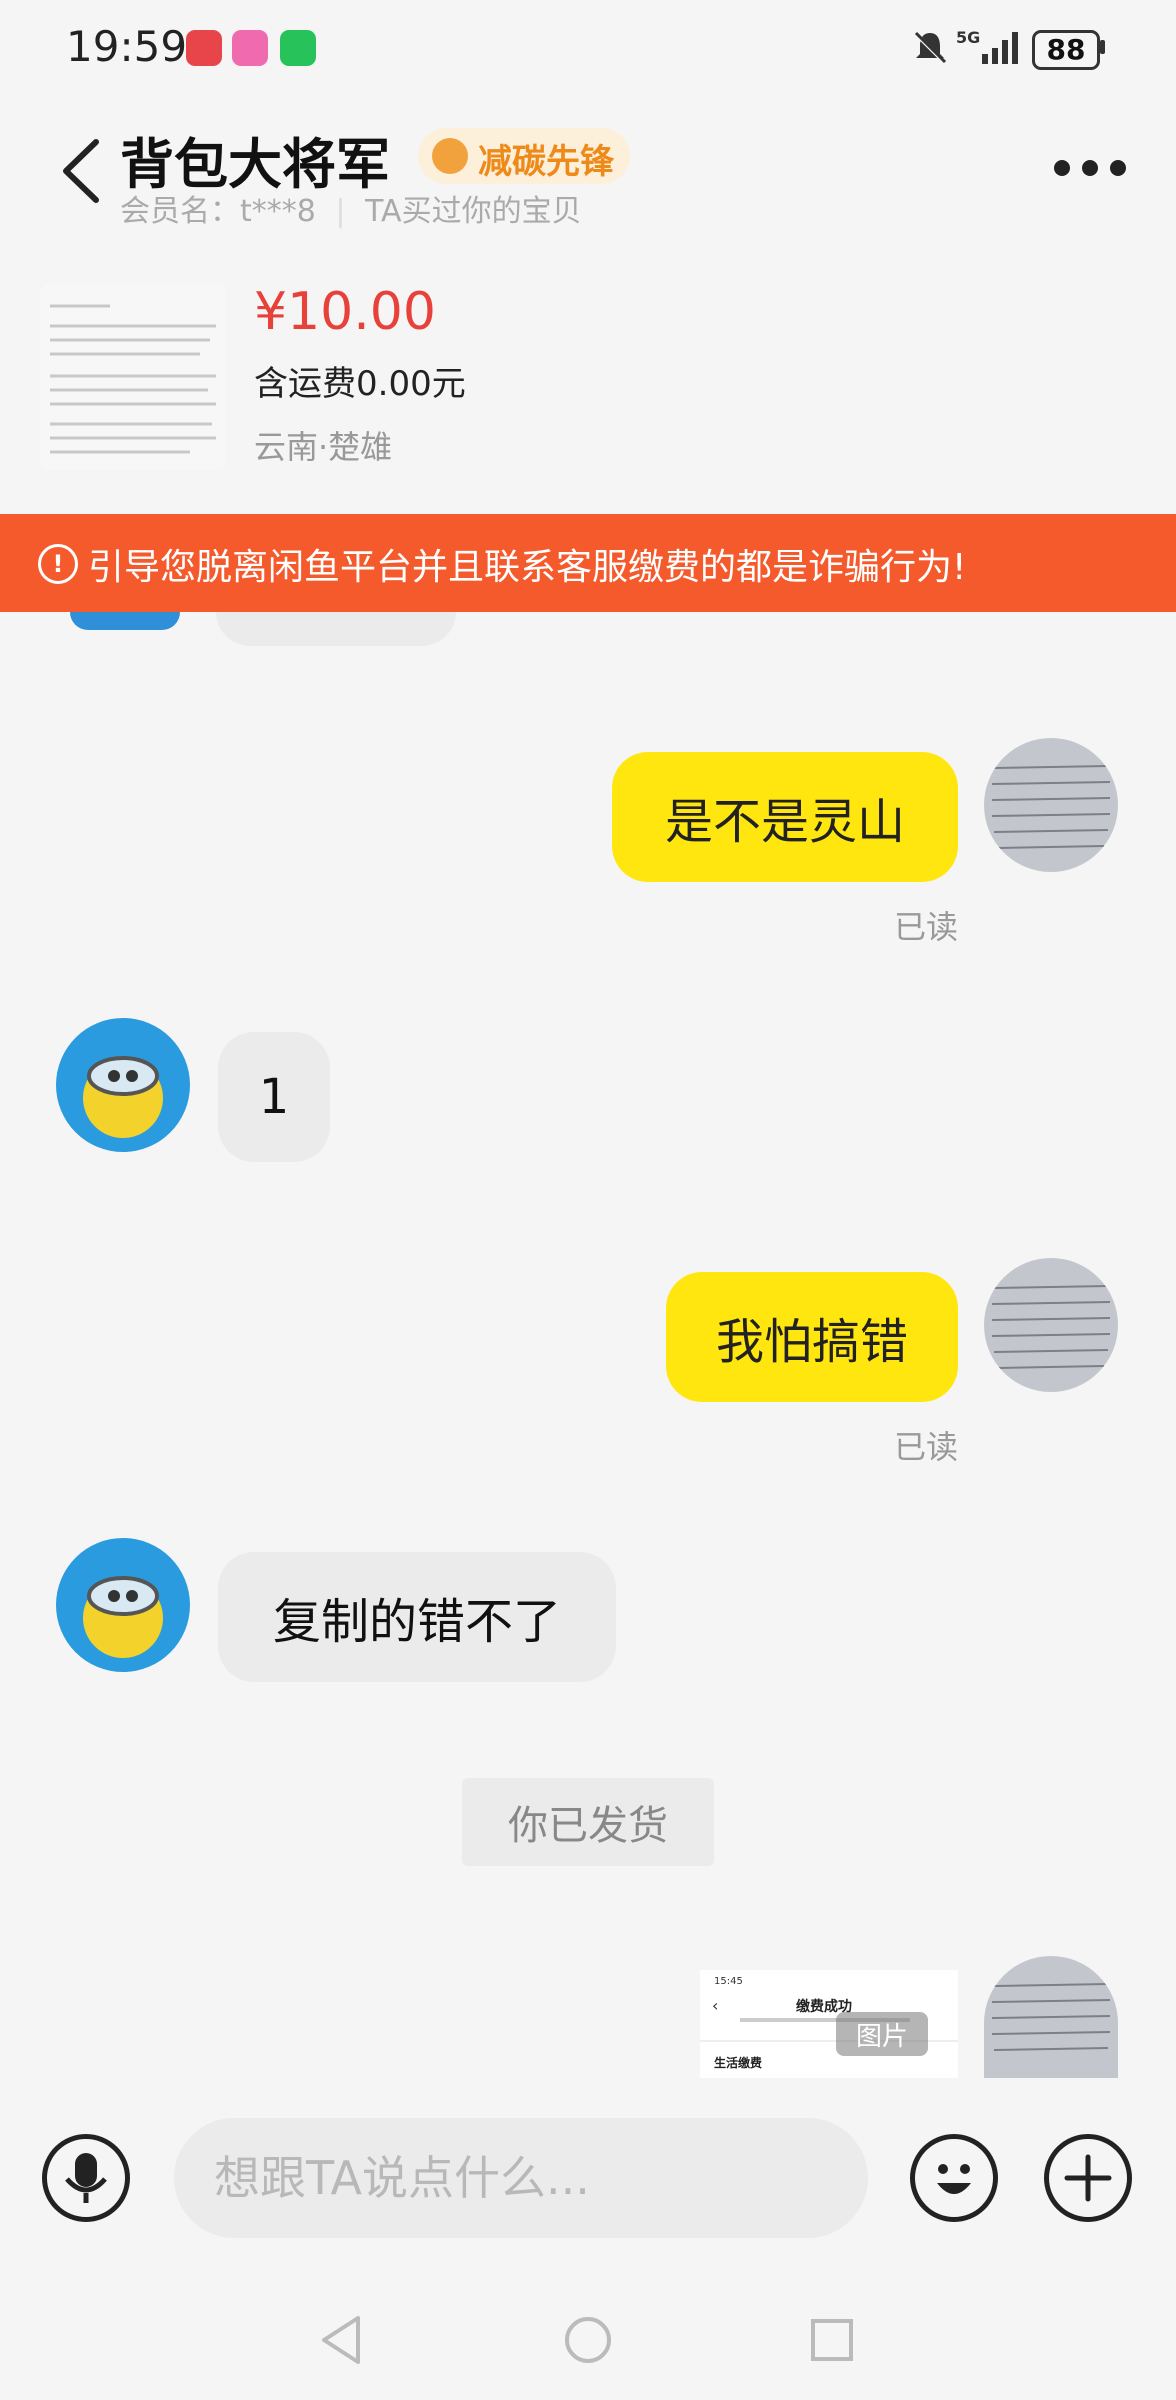 This screenshot has height=2400, width=1176. I want to click on image-message: 15:45 ‹ 缴费成功 生活缴费 图片, so click(829, 2024).